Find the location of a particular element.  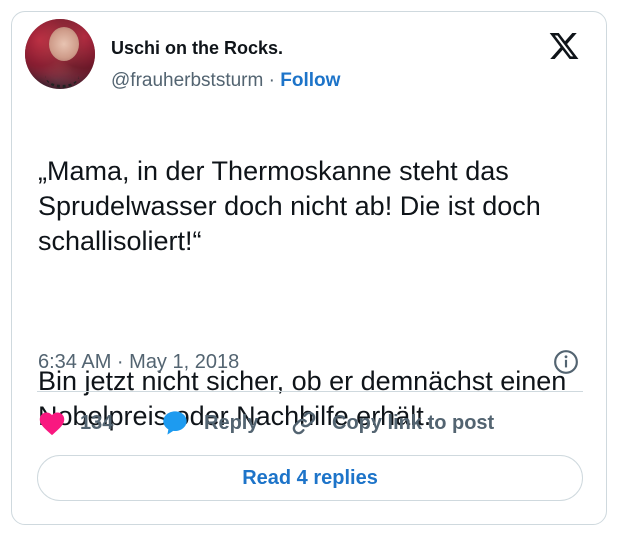

avatar-necklace is located at coordinates (62, 75).